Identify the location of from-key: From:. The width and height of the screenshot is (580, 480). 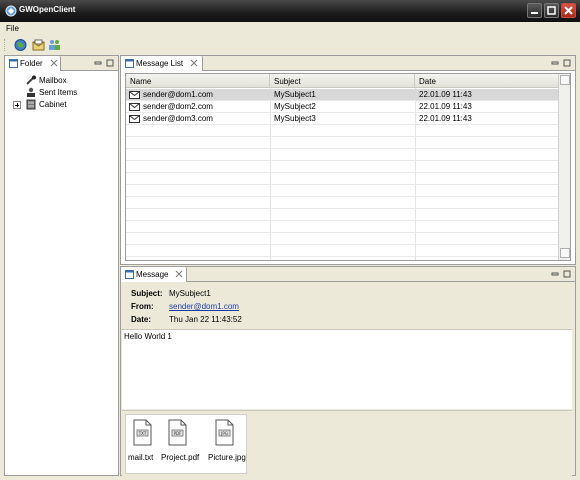
(142, 306).